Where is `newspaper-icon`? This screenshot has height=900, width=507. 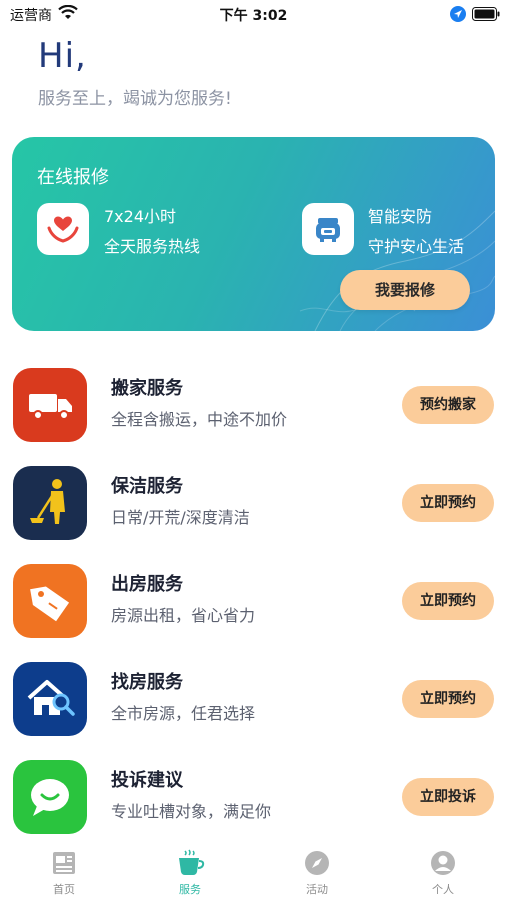
newspaper-icon is located at coordinates (64, 863).